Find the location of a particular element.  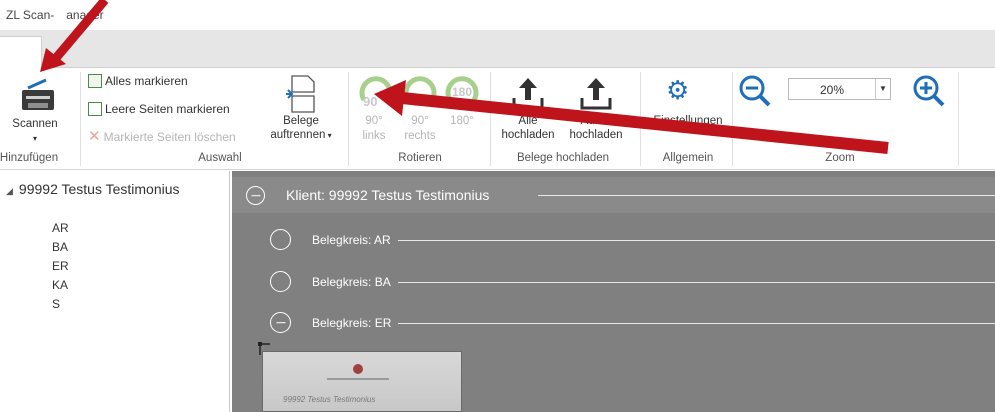

group-label-hinzufuegen: Hinzufügen is located at coordinates (29, 158).